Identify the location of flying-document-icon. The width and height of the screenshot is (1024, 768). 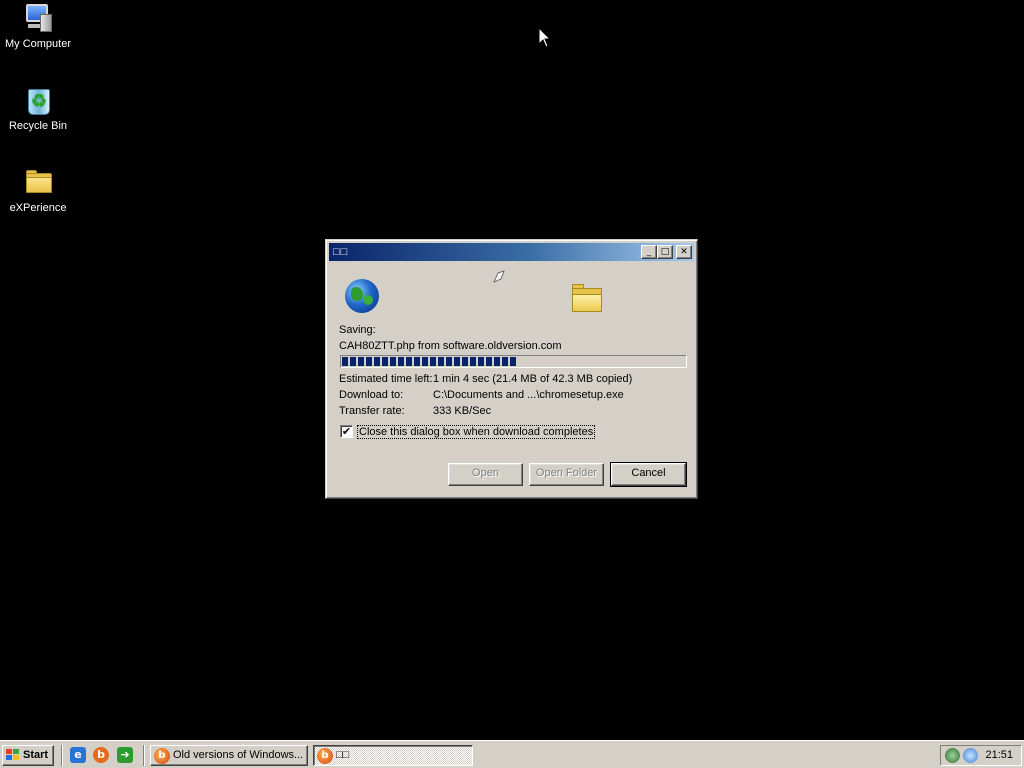
(499, 276).